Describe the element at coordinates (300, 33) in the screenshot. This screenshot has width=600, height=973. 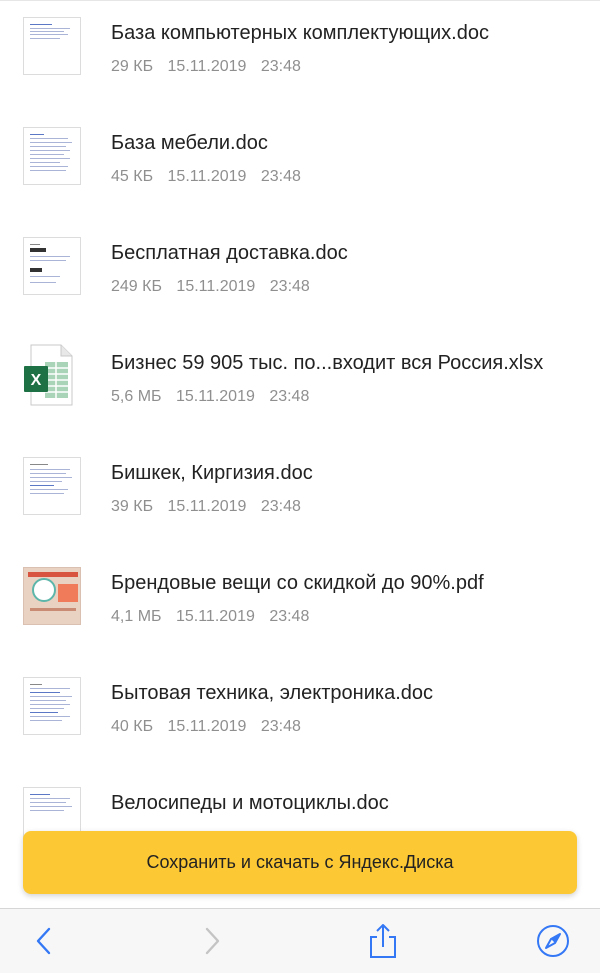
I see `file-name: База компьютерных комплектующих.doc` at that location.